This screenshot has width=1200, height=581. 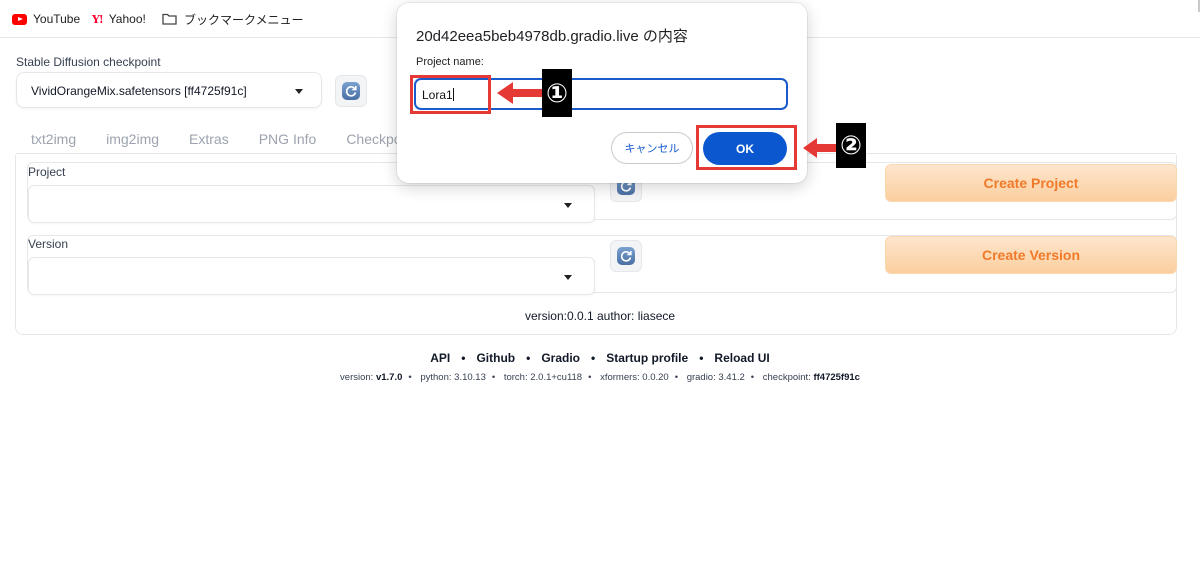 I want to click on footer-link-reload-ui: Reload UI, so click(x=741, y=358).